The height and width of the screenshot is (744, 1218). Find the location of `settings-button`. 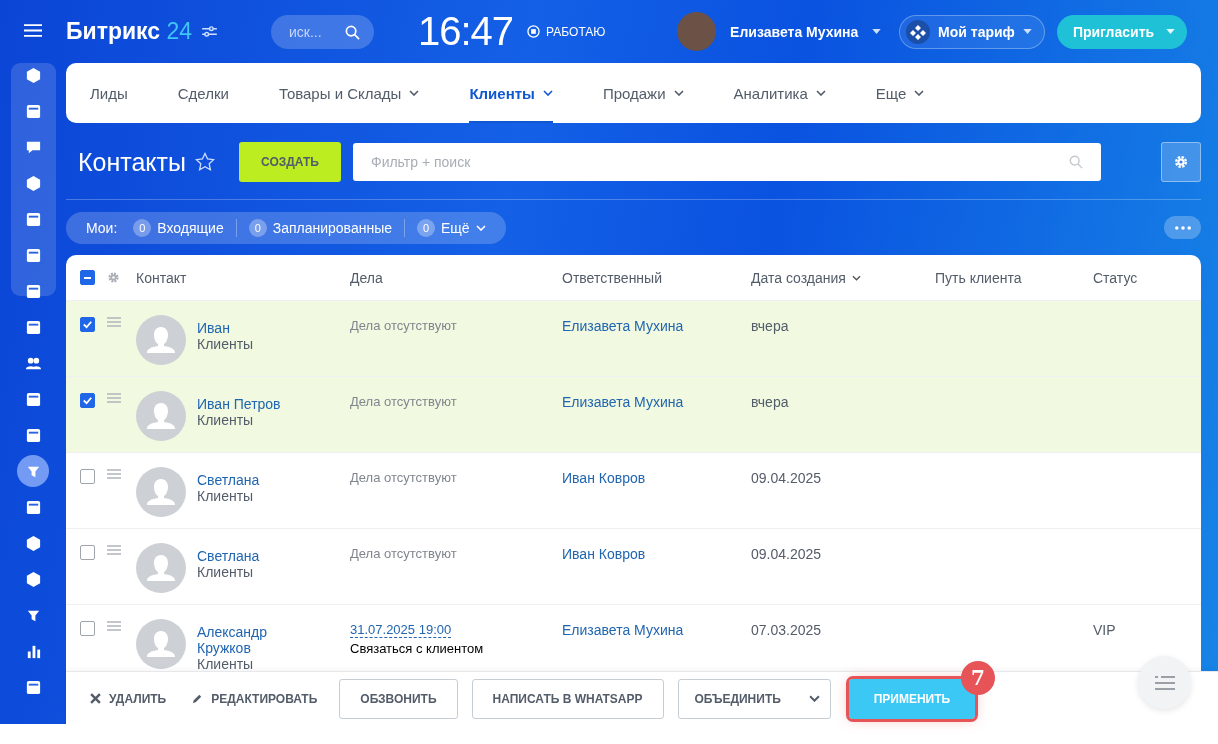

settings-button is located at coordinates (1181, 162).